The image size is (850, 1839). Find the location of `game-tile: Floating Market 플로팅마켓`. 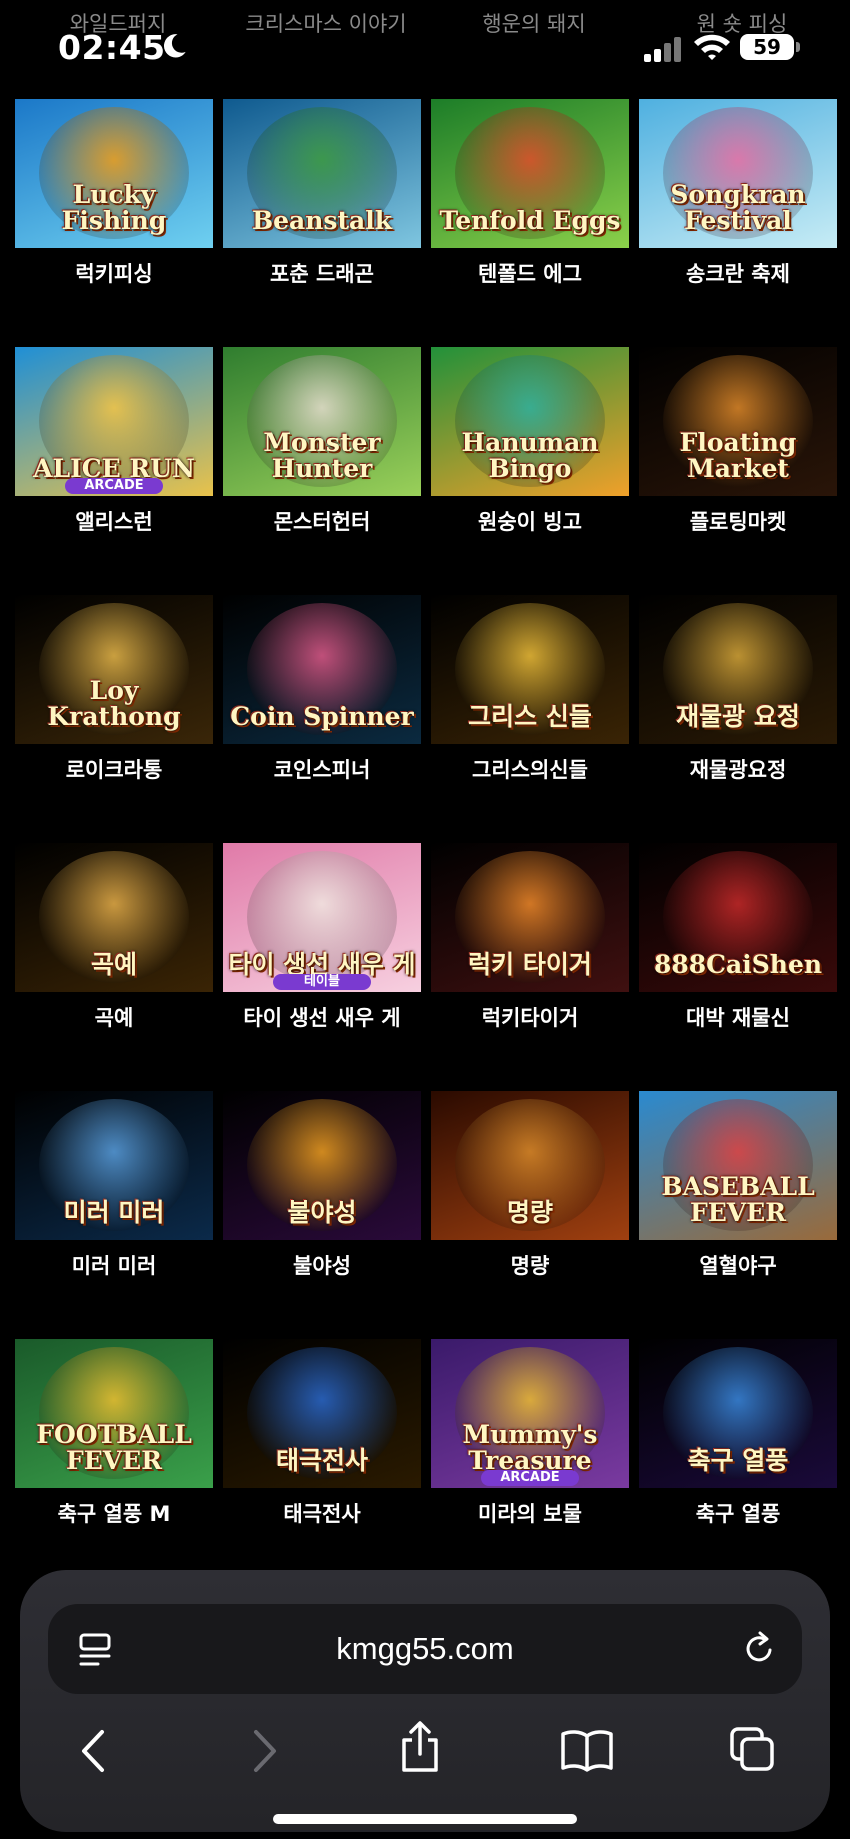

game-tile: Floating Market 플로팅마켓 is located at coordinates (738, 441).